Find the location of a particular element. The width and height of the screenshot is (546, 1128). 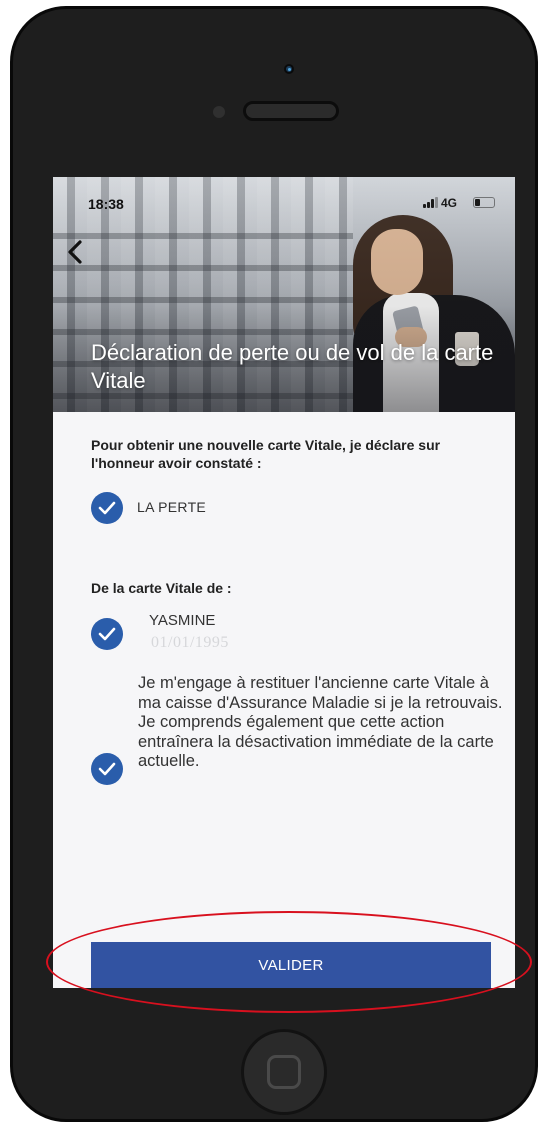

loss-option-label: LA PERTE is located at coordinates (171, 507).